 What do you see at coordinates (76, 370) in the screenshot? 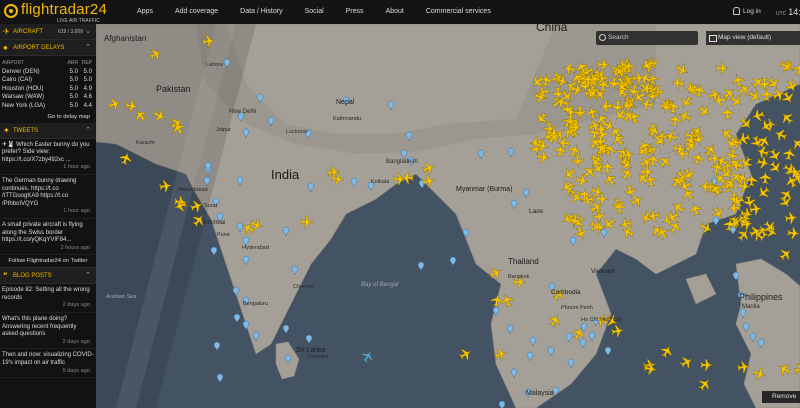
I see `blog-time: 5 days ago` at bounding box center [76, 370].